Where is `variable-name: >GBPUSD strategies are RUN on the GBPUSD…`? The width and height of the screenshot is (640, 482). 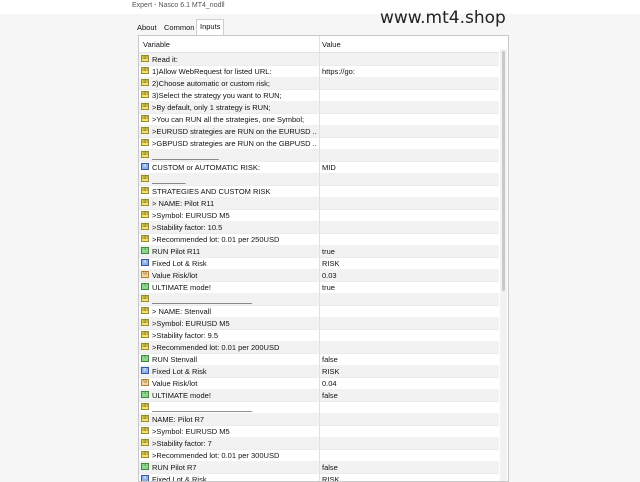
variable-name: >GBPUSD strategies are RUN on the GBPUSD… is located at coordinates (234, 143).